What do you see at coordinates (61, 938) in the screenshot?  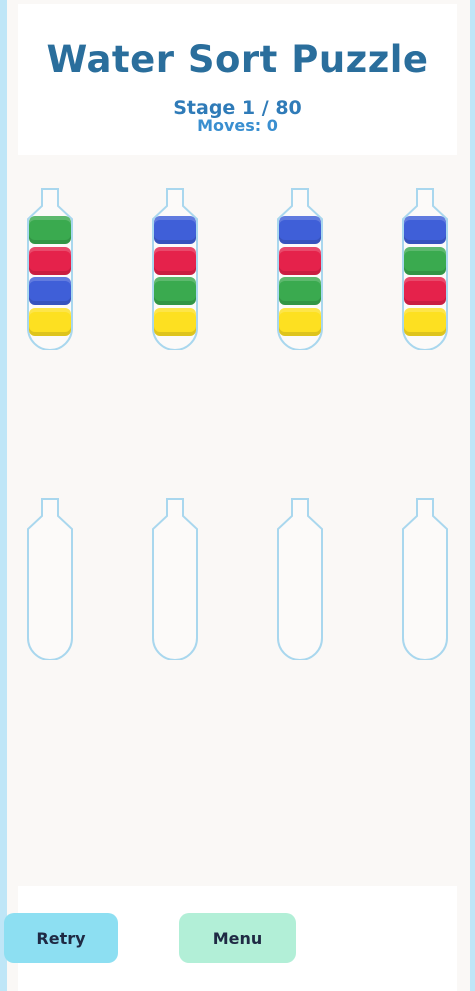 I see `retry-button: Retry` at bounding box center [61, 938].